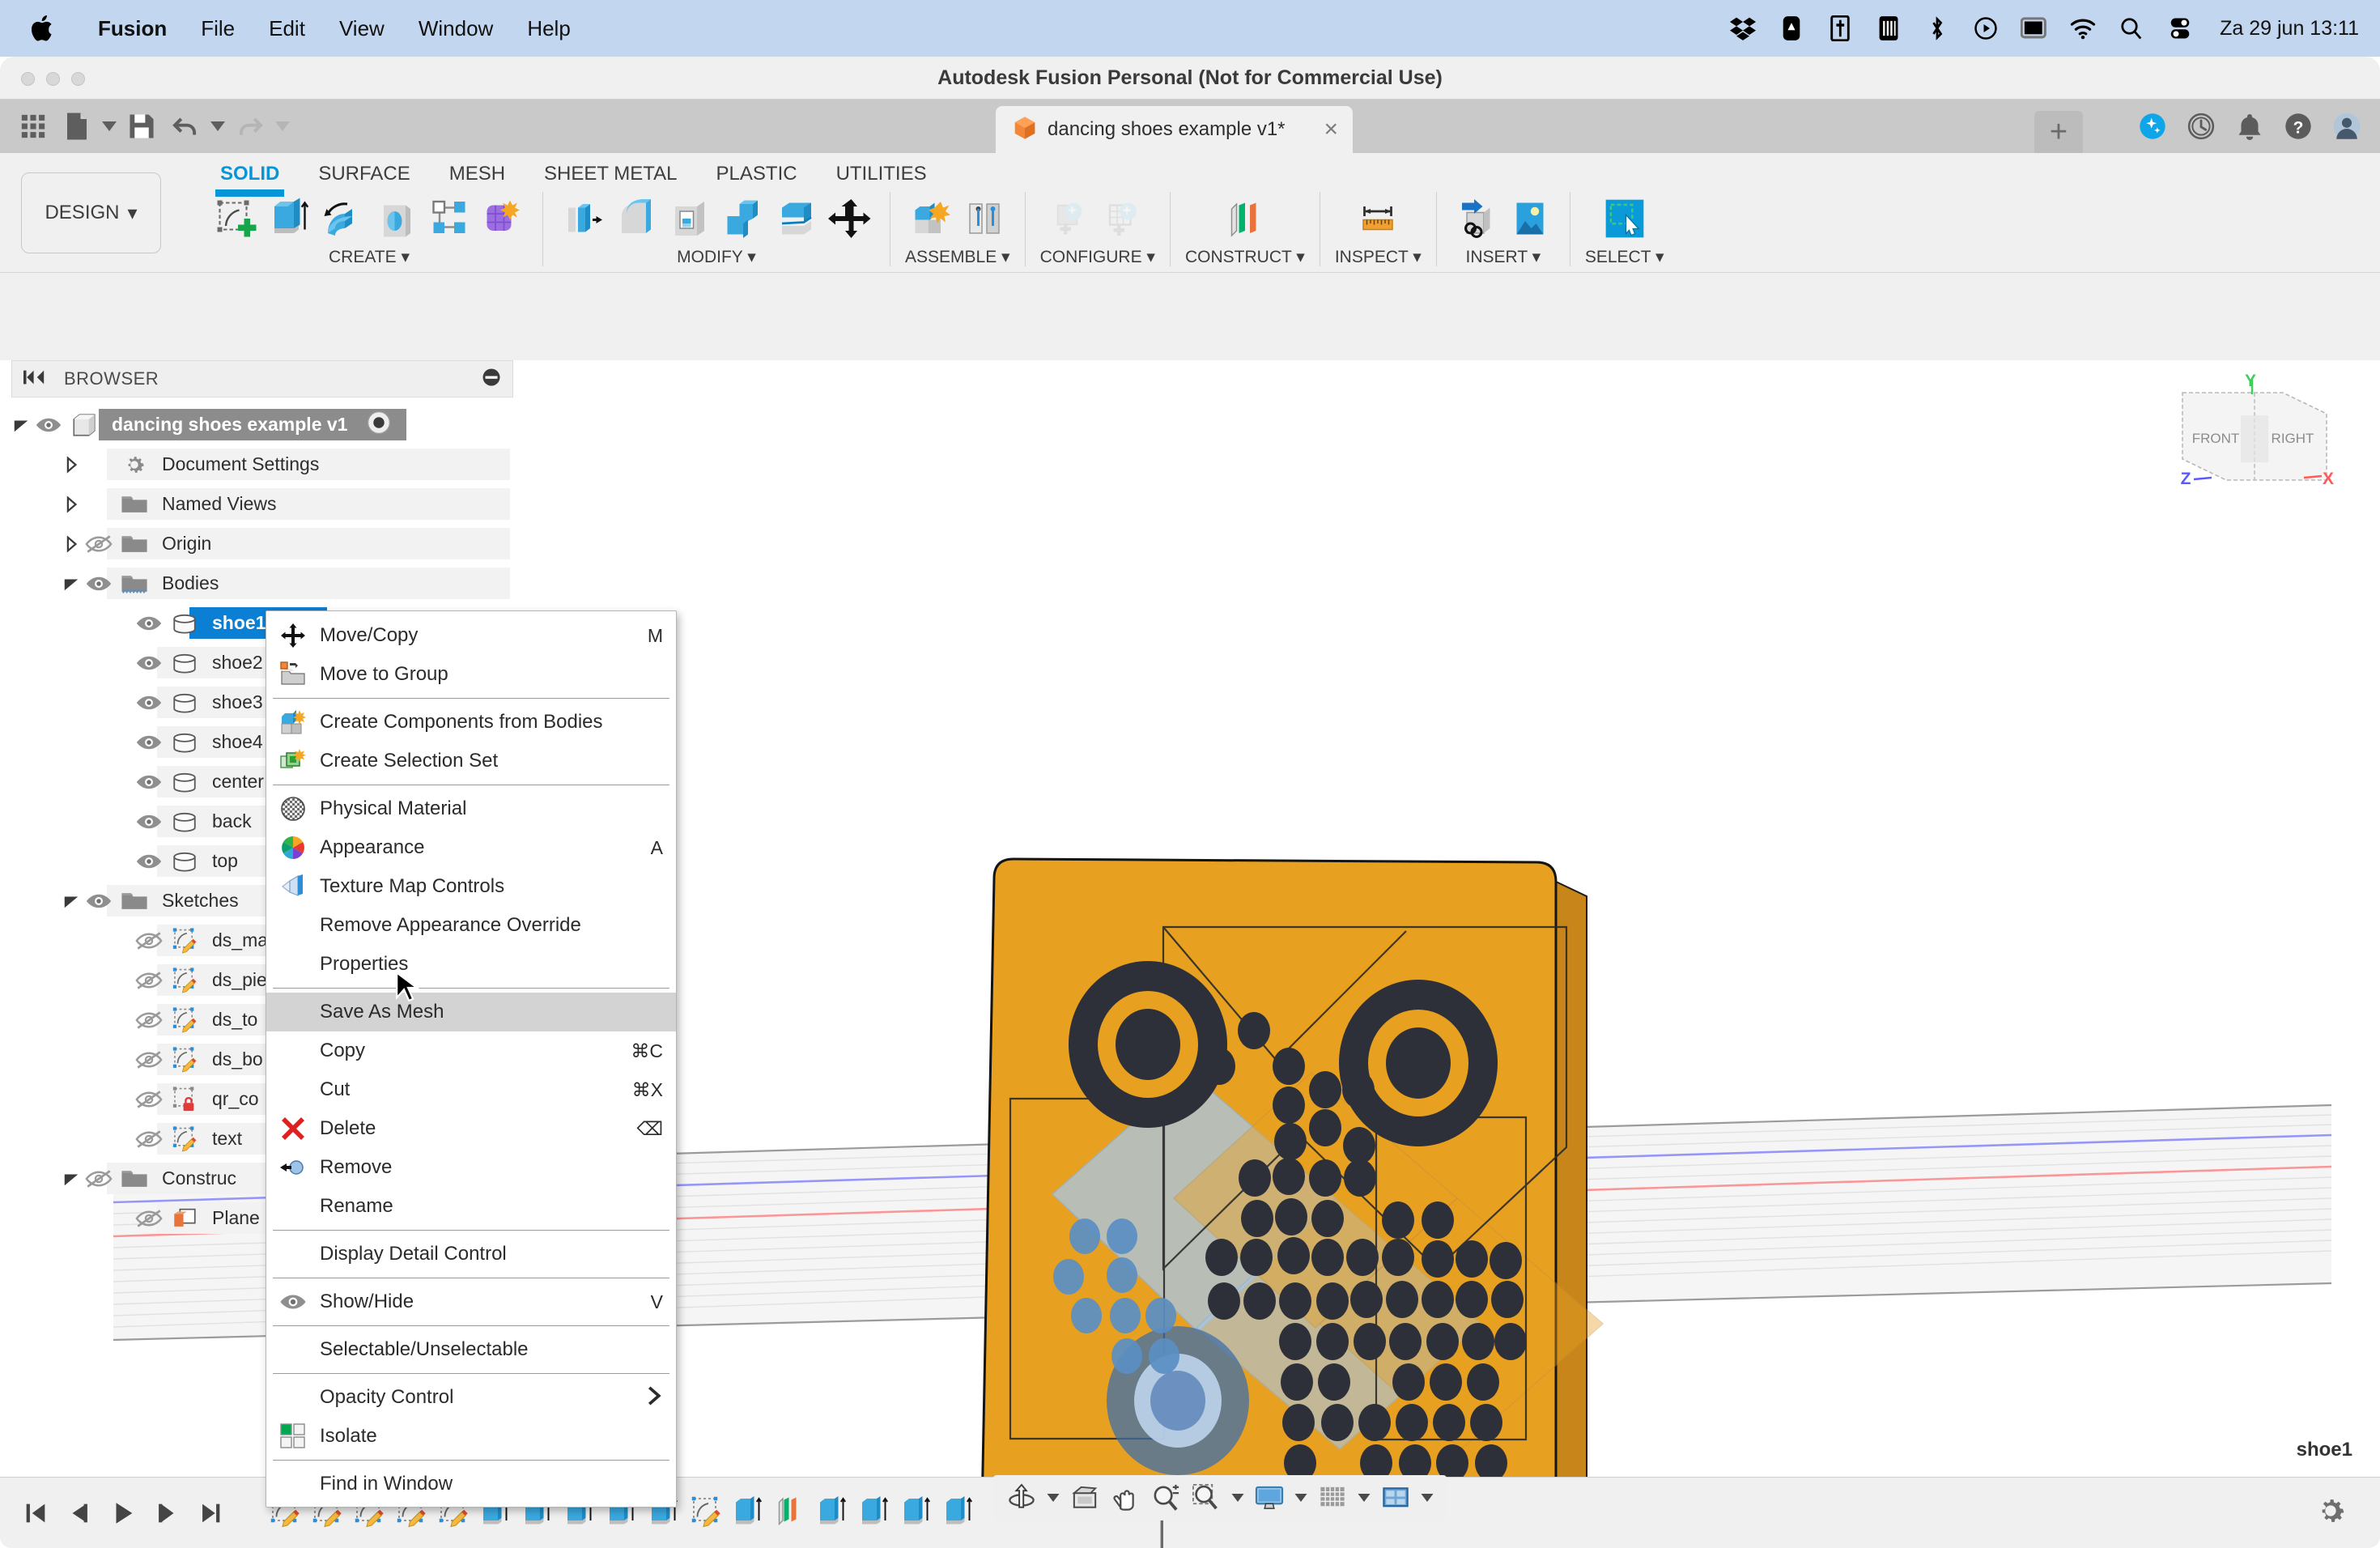 This screenshot has height=1548, width=2380. Describe the element at coordinates (790, 1513) in the screenshot. I see `timeline-node-plane` at that location.